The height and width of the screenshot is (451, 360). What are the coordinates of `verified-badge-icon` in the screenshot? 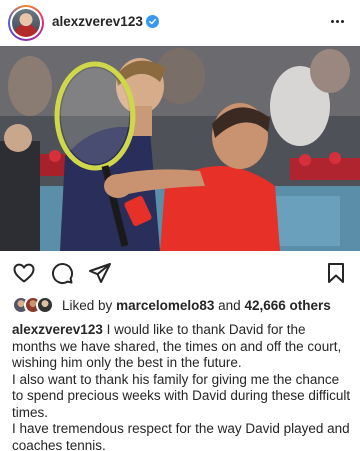 It's located at (152, 21).